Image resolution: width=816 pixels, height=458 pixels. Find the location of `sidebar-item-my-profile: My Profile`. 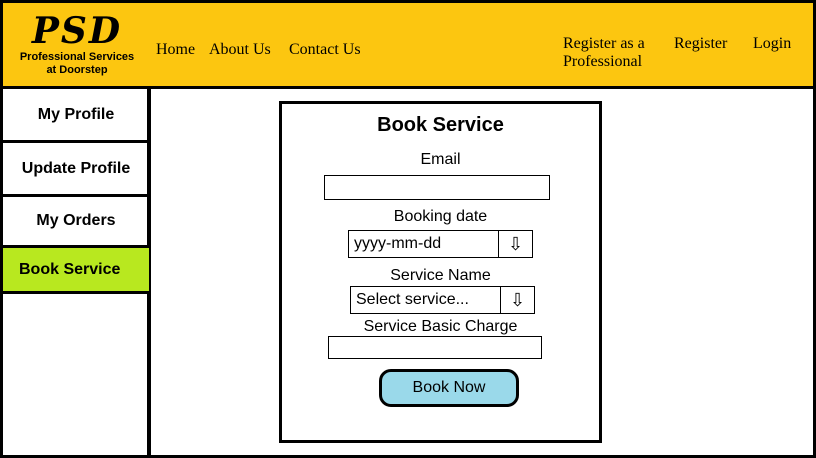

sidebar-item-my-profile: My Profile is located at coordinates (76, 116).